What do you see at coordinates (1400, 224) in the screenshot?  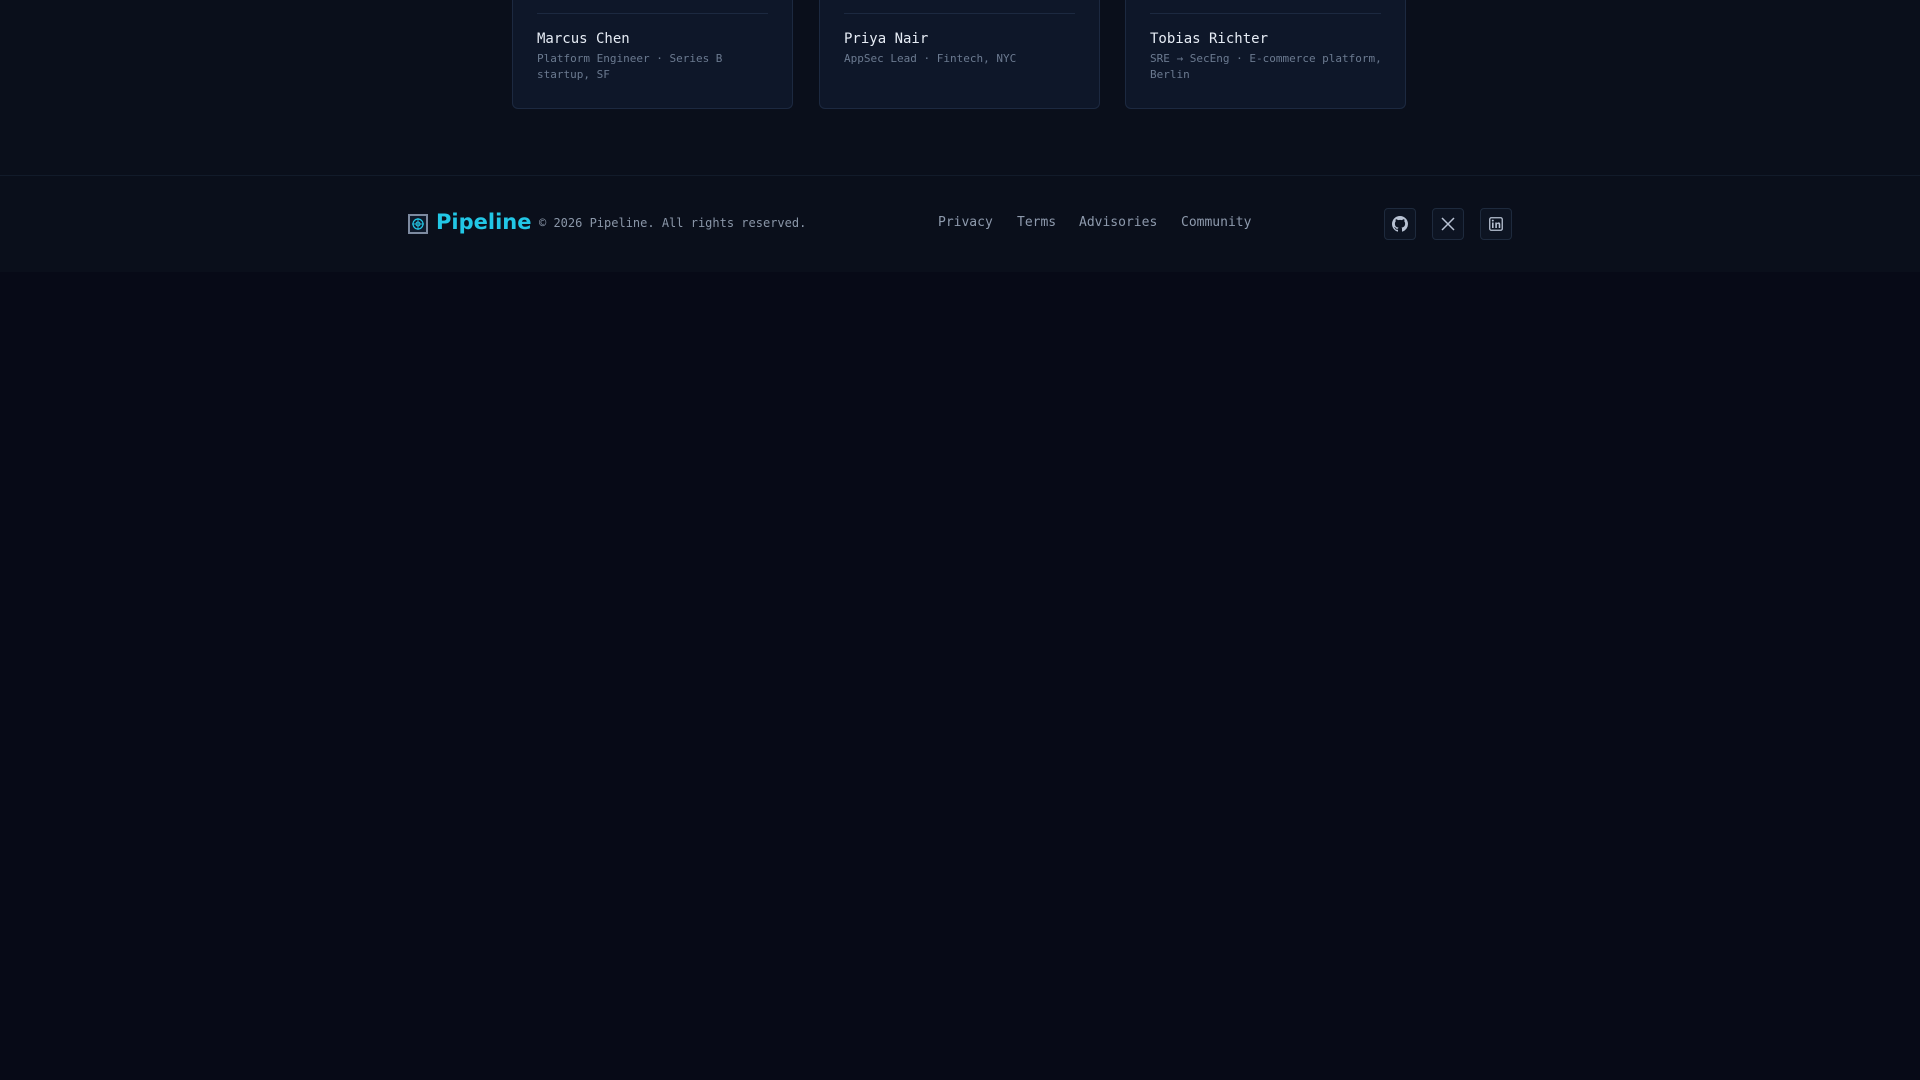 I see `github-icon` at bounding box center [1400, 224].